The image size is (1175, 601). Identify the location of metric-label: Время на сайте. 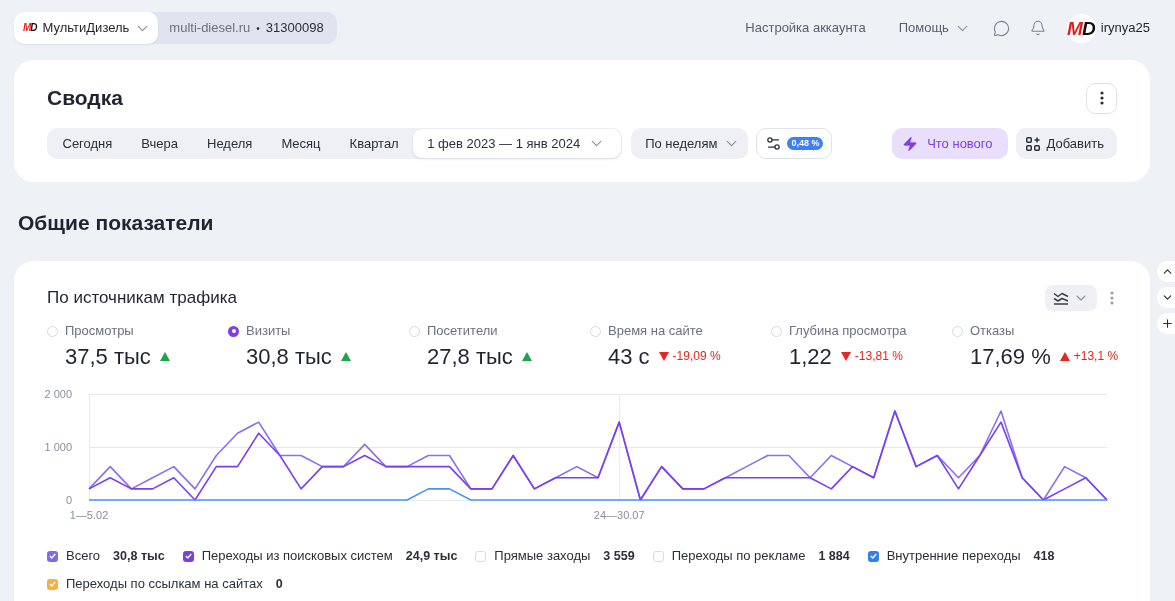
(655, 331).